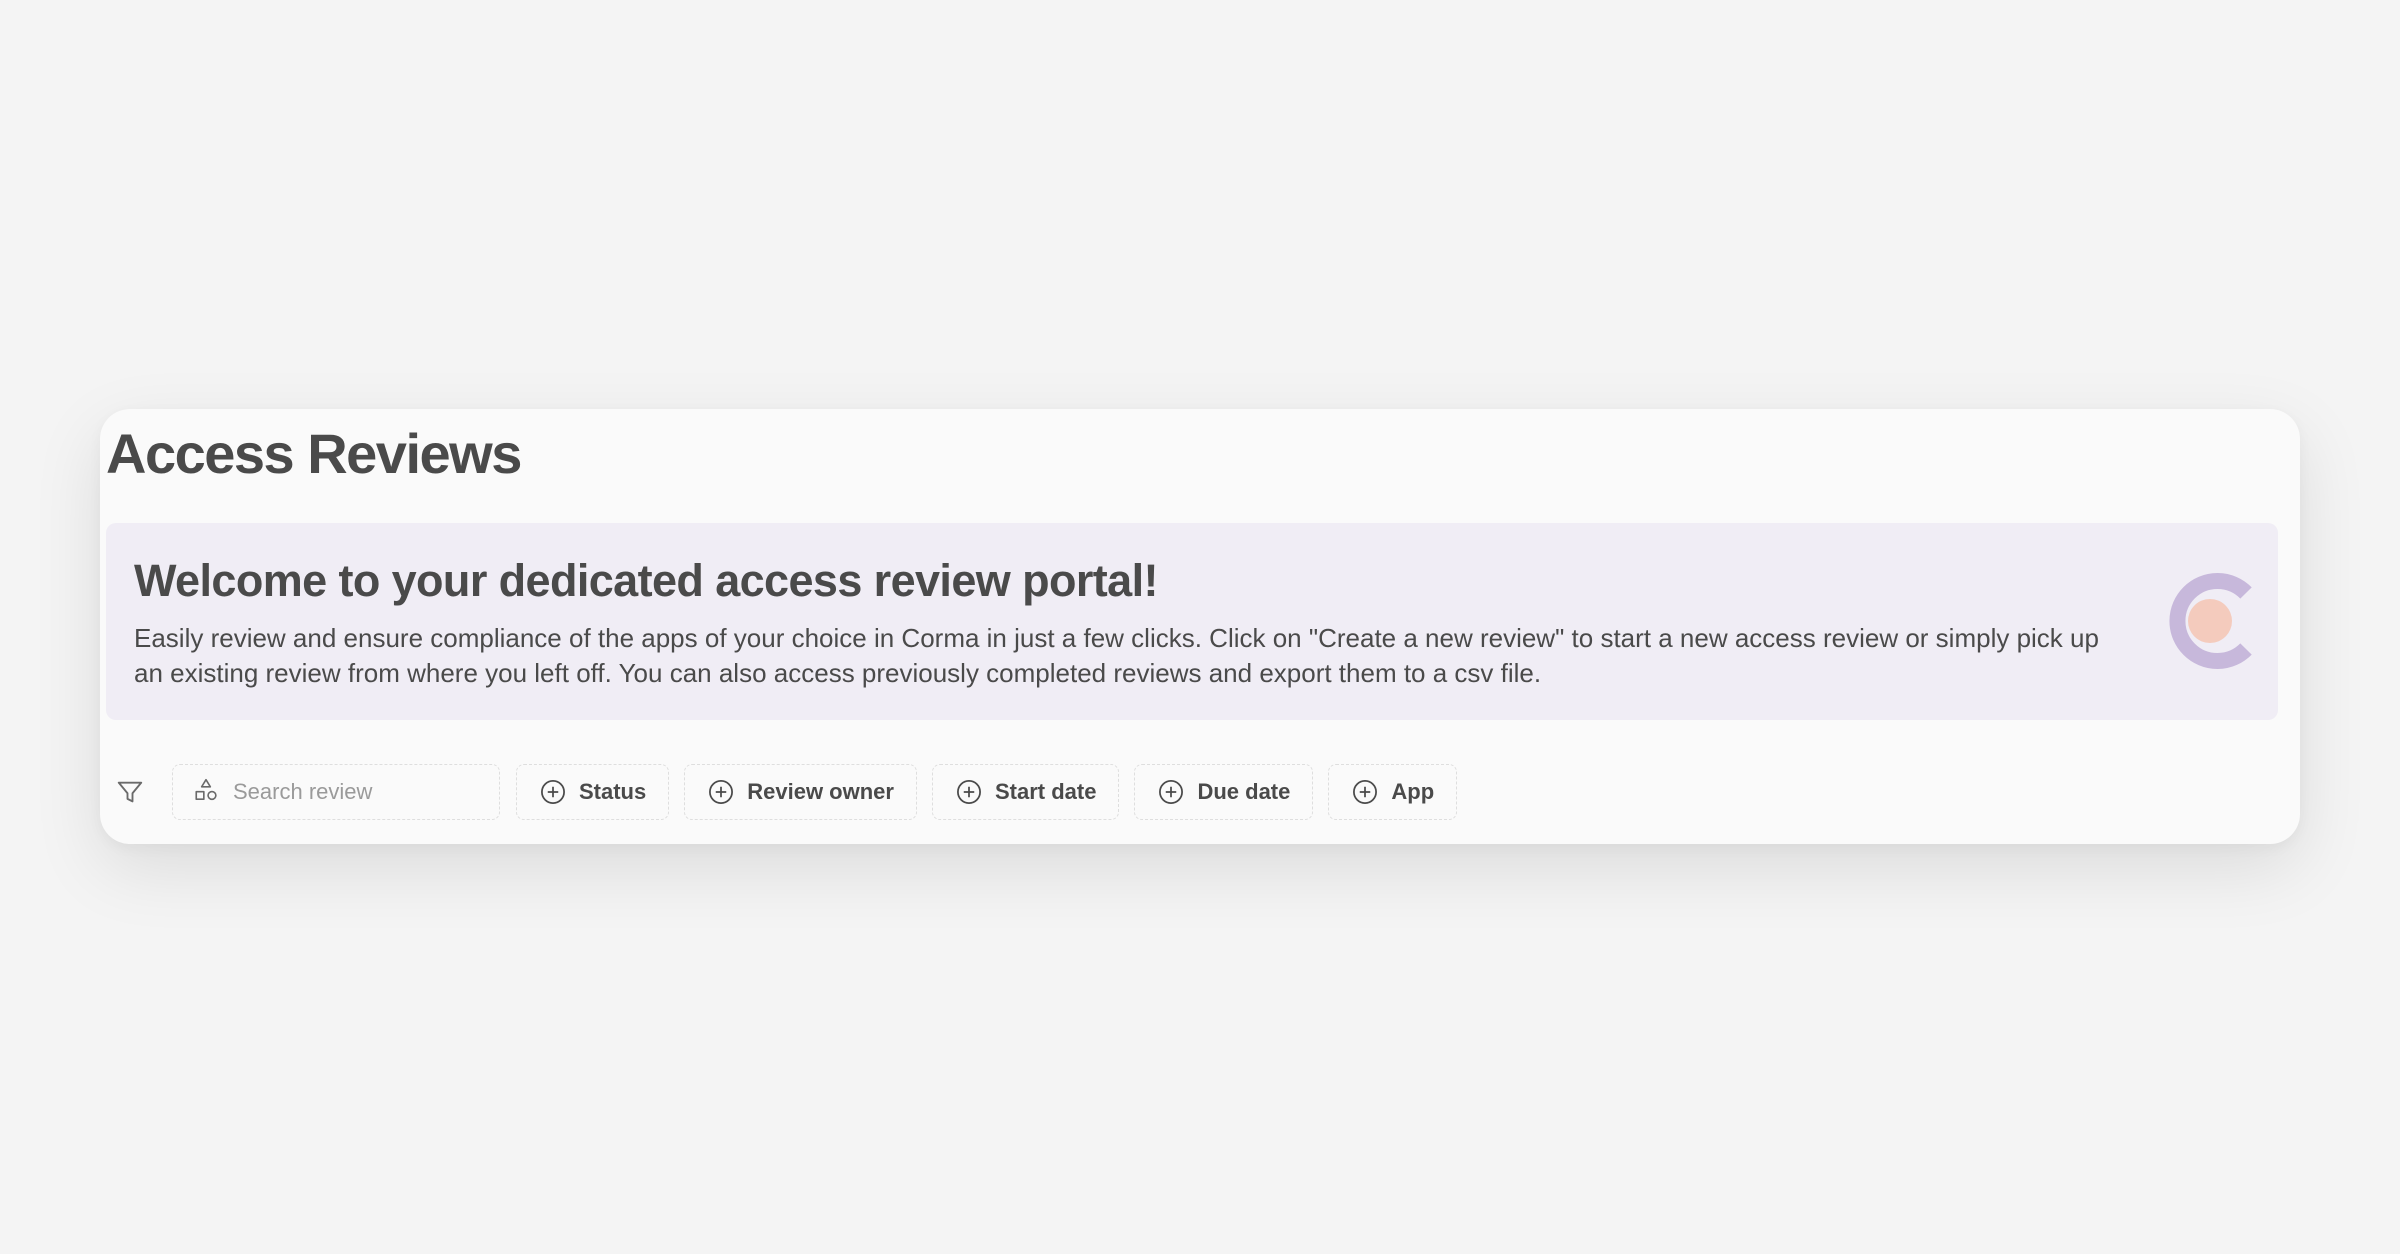 The height and width of the screenshot is (1254, 2400). I want to click on start-date-filter-button: Start date, so click(1025, 792).